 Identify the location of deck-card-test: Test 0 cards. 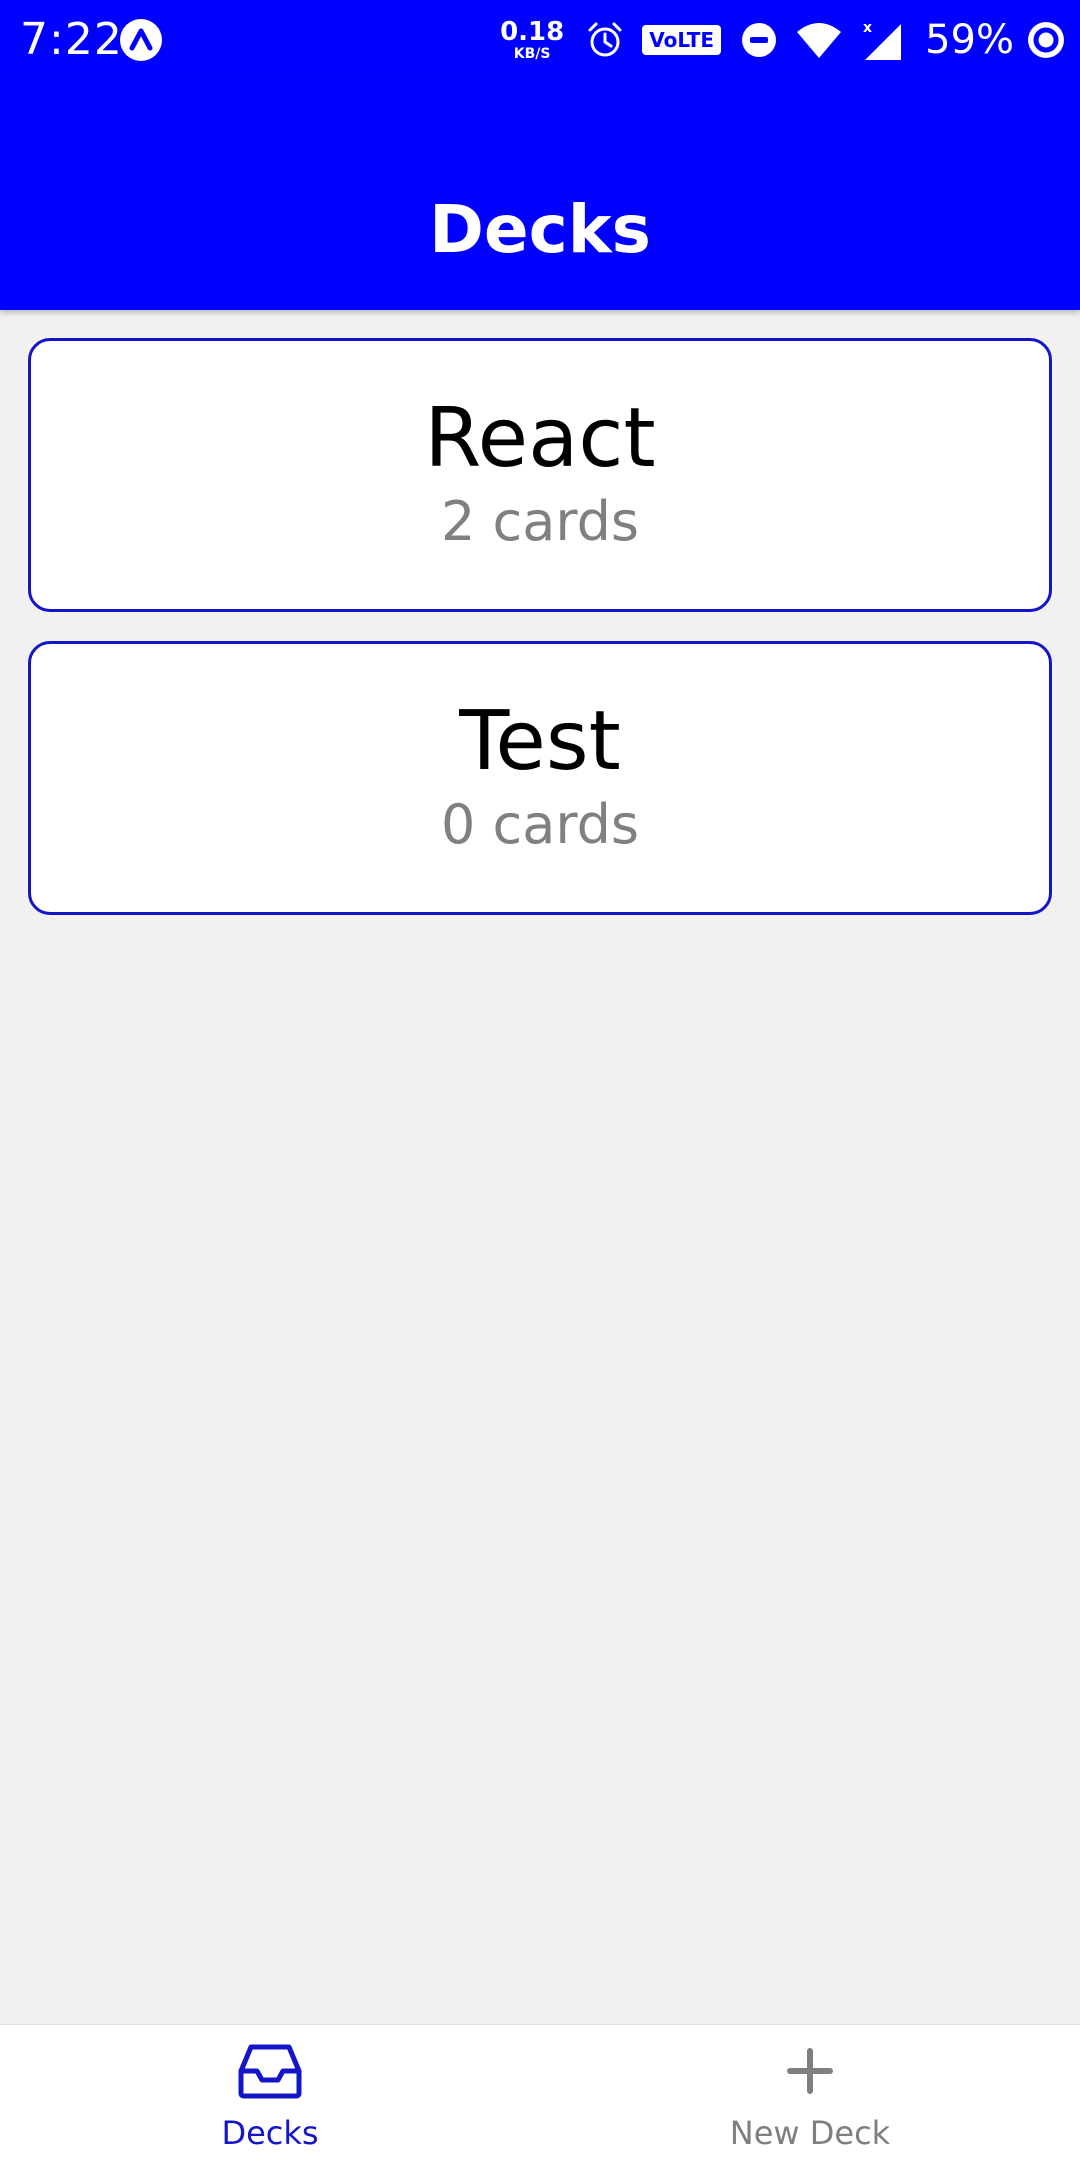
(540, 778).